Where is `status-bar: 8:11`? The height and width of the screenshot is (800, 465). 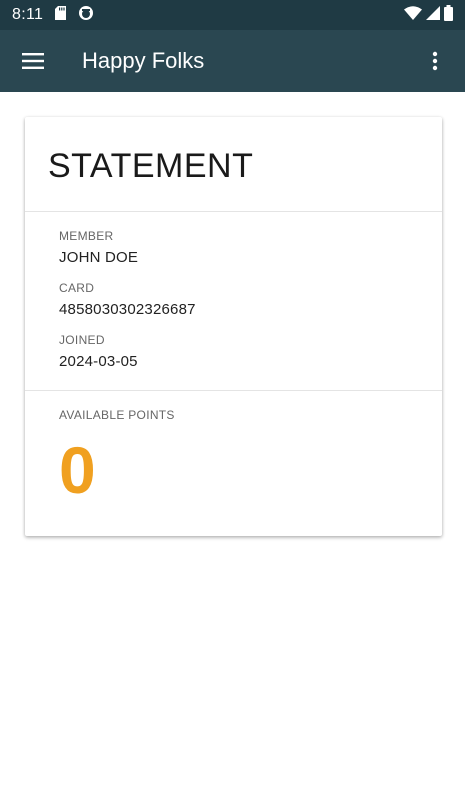
status-bar: 8:11 is located at coordinates (232, 15).